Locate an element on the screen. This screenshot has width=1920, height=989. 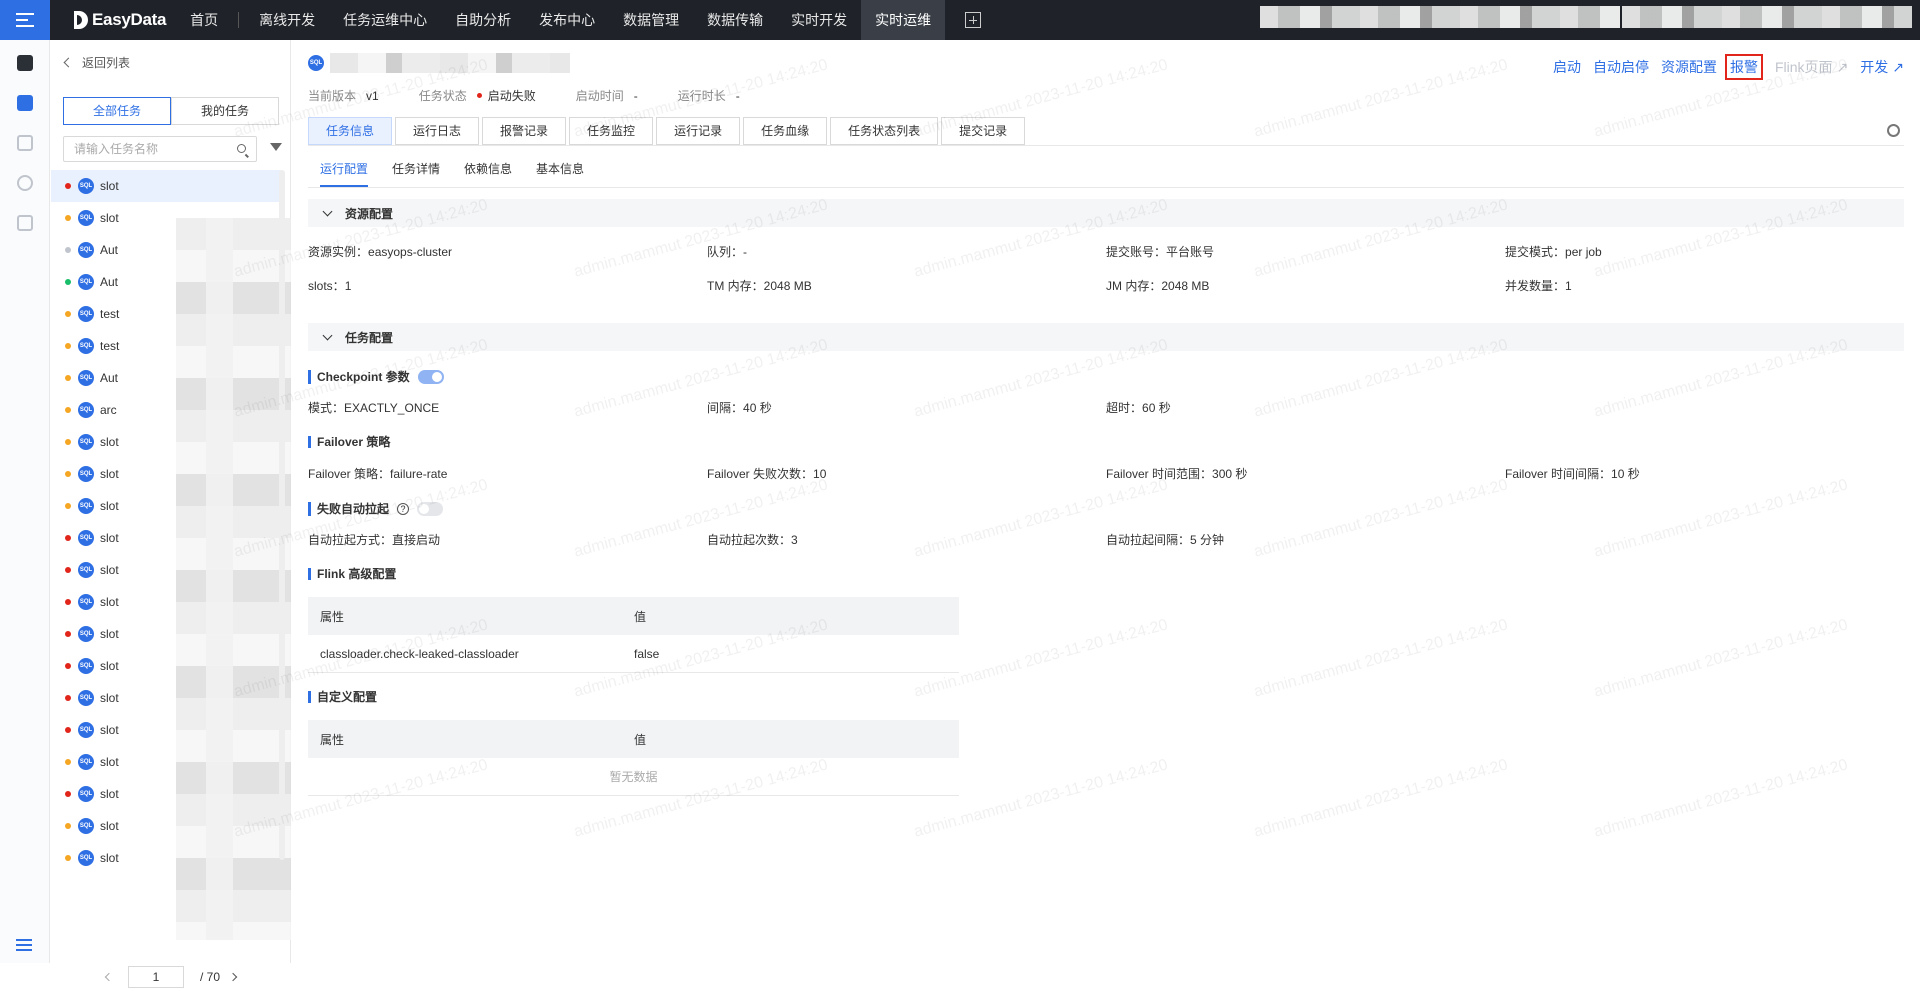
tab-alarm-records: 报警记录 is located at coordinates (524, 131).